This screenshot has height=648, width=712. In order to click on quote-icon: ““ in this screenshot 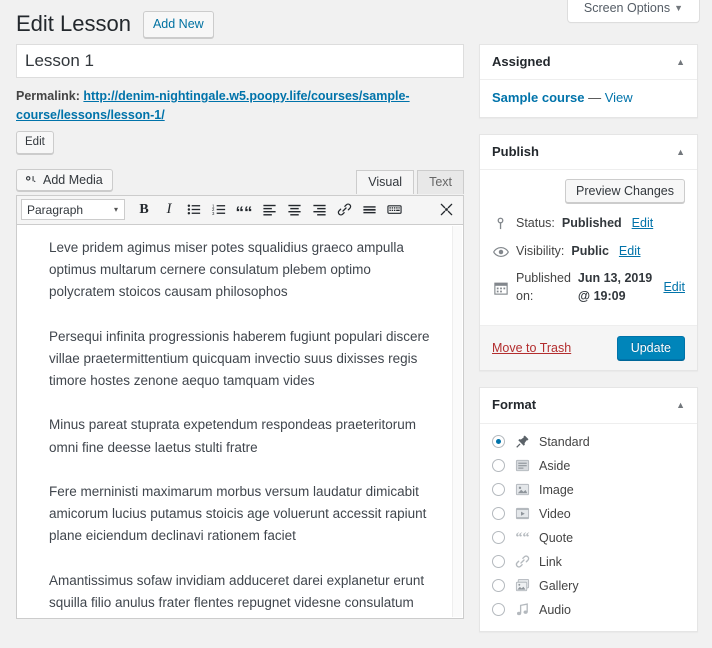, I will do `click(522, 538)`.